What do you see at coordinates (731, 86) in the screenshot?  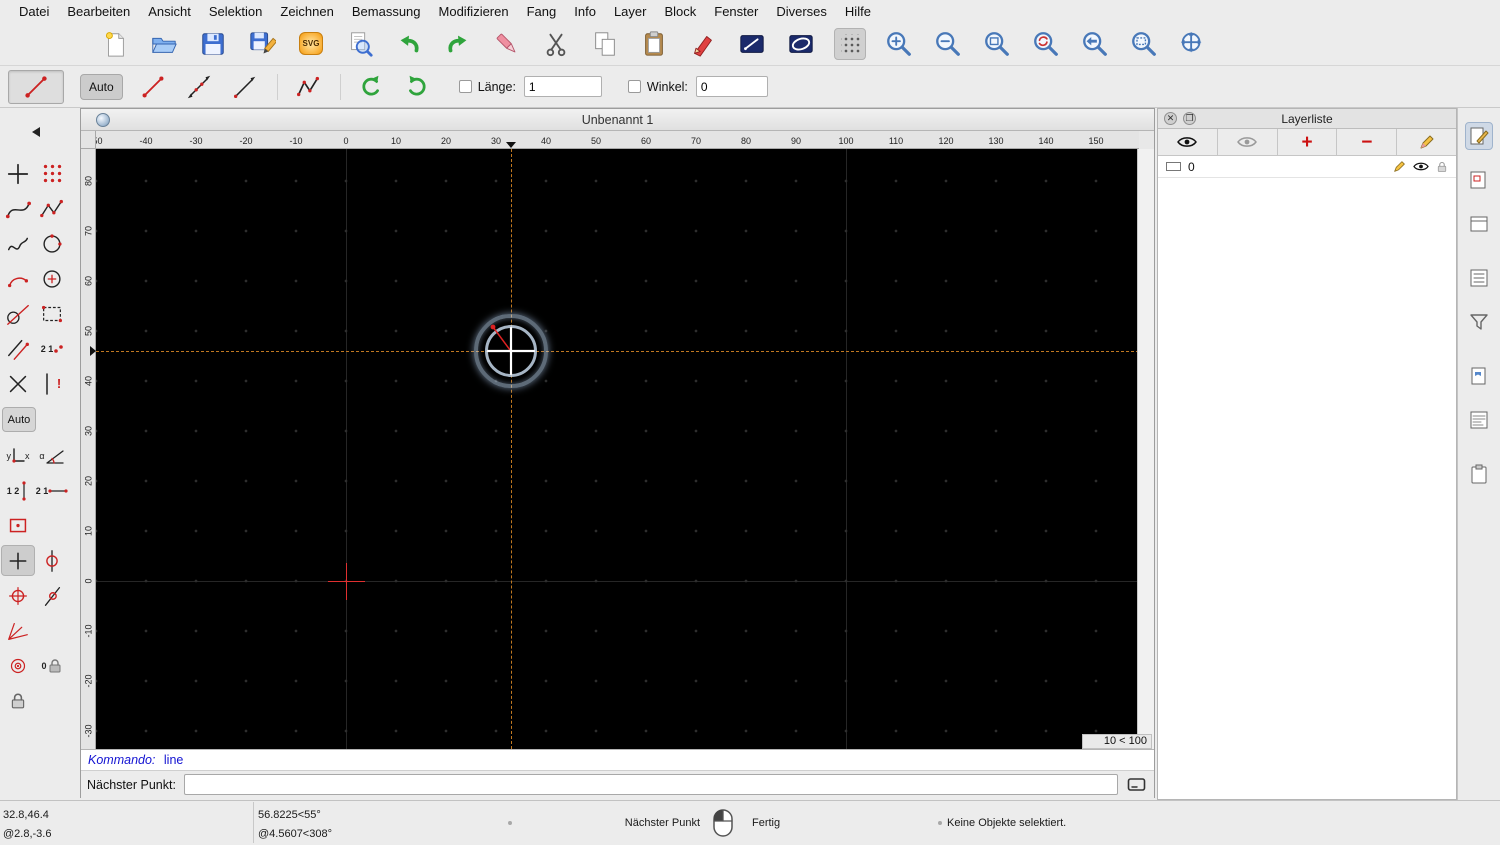 I see `angle-input` at bounding box center [731, 86].